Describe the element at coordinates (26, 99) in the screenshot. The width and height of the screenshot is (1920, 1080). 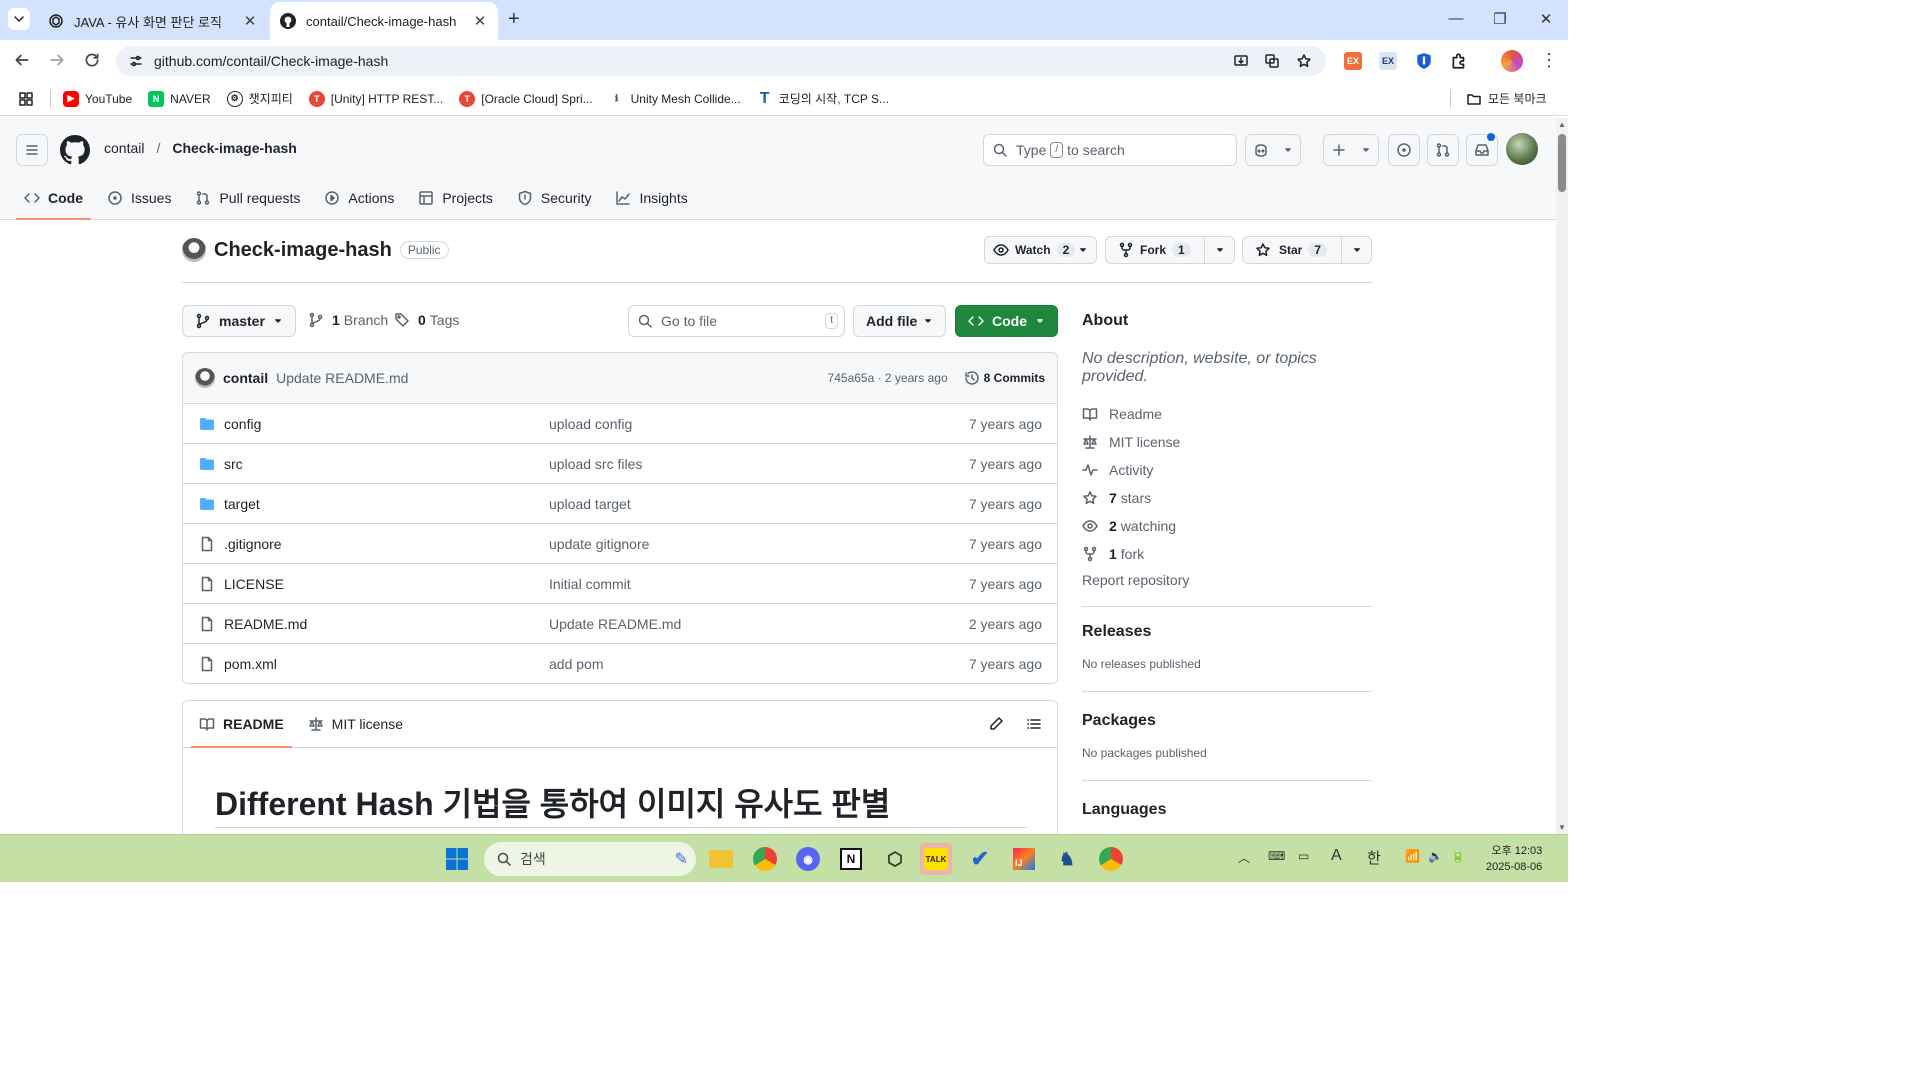
I see `apps-grid-icon` at that location.